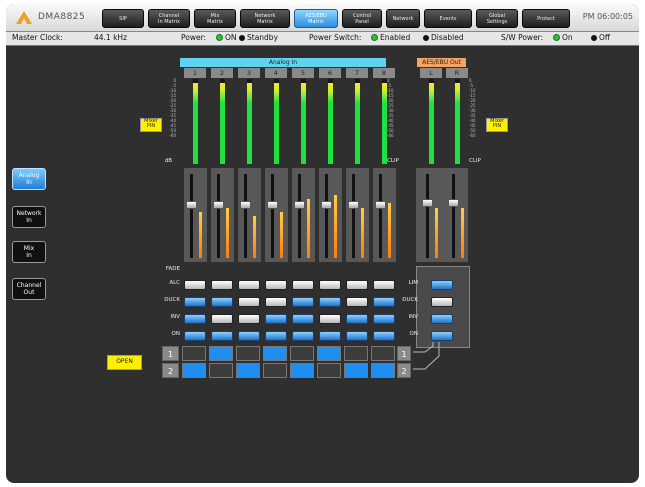 This screenshot has width=645, height=487. I want to click on side-nav-network-in: Network In, so click(29, 217).